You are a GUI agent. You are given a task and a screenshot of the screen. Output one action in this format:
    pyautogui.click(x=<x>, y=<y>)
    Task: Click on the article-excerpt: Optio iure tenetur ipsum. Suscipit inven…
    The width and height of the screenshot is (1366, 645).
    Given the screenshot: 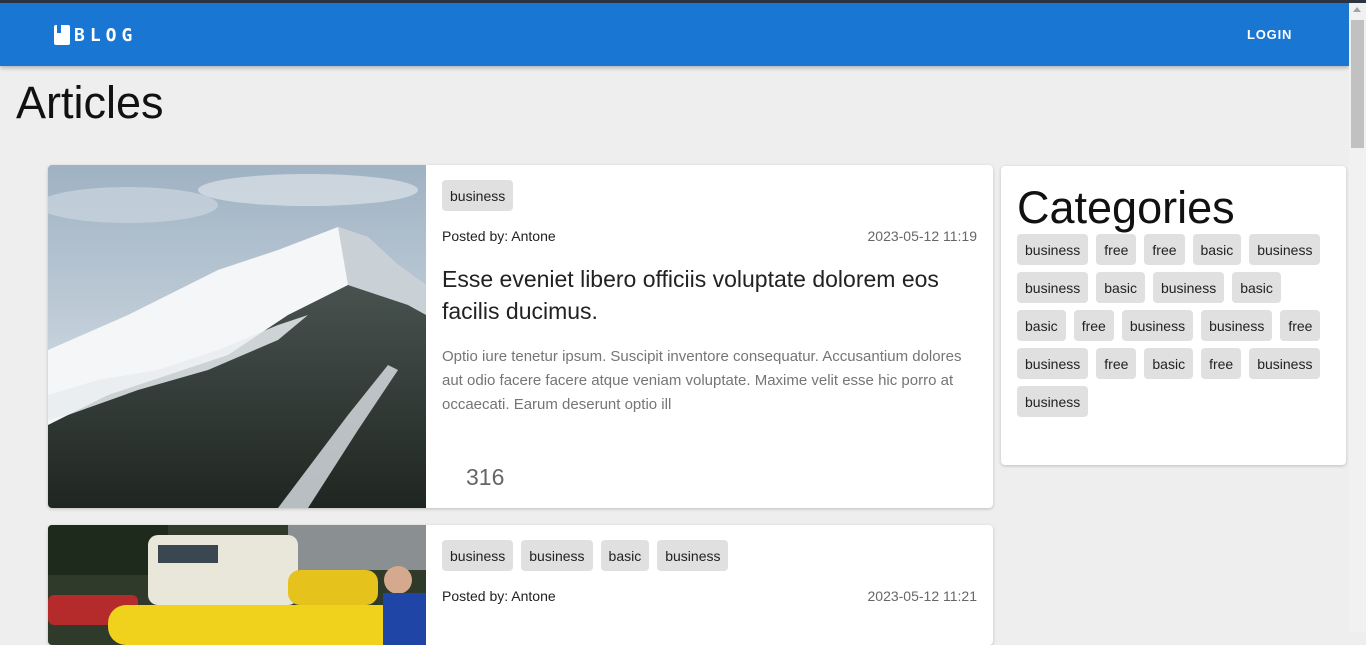 What is the action you would take?
    pyautogui.click(x=702, y=380)
    